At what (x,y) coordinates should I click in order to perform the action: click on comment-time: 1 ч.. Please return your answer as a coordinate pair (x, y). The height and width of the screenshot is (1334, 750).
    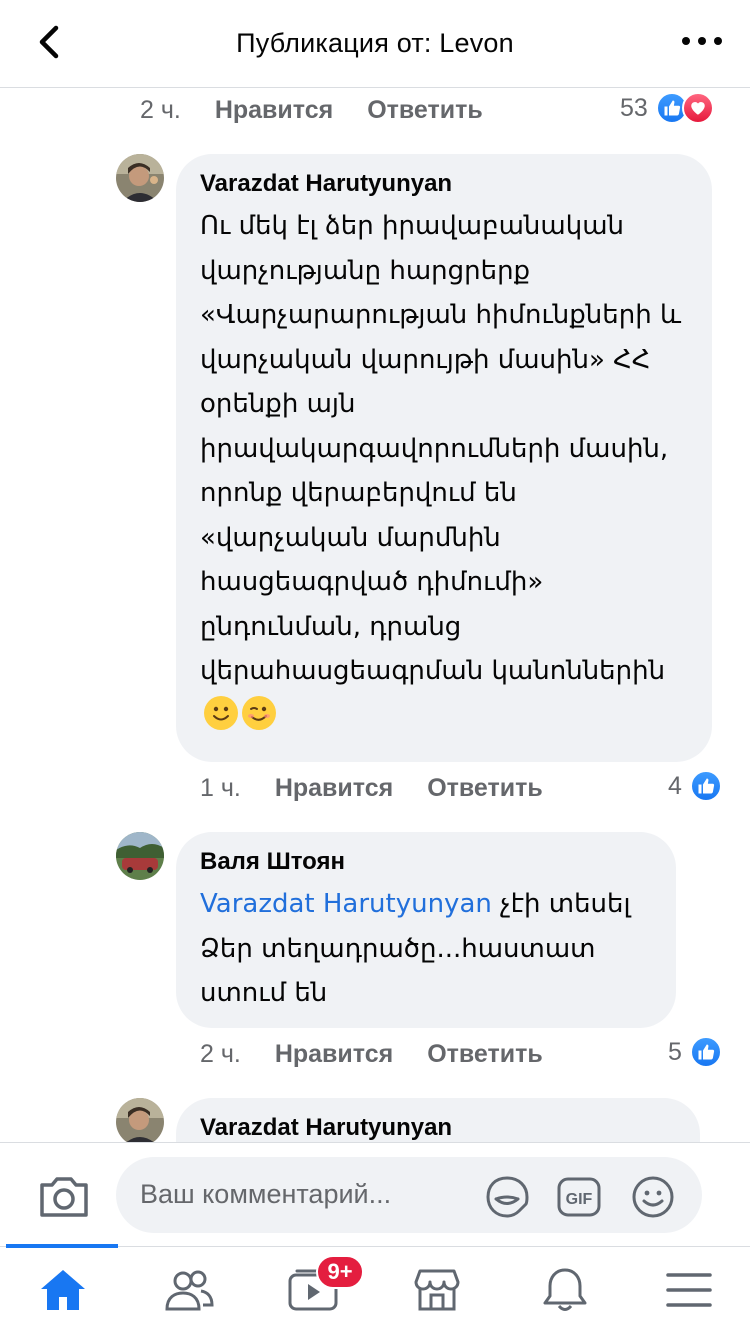
    Looking at the image, I should click on (220, 788).